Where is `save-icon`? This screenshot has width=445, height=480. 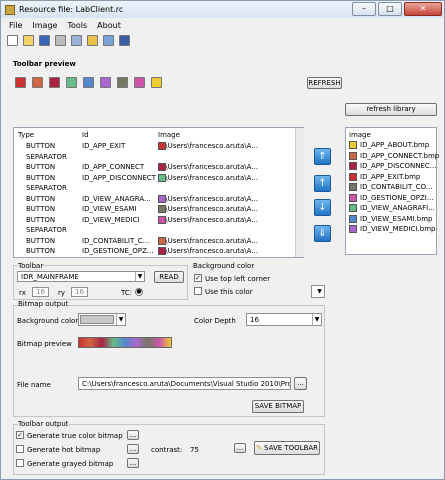 save-icon is located at coordinates (44, 40).